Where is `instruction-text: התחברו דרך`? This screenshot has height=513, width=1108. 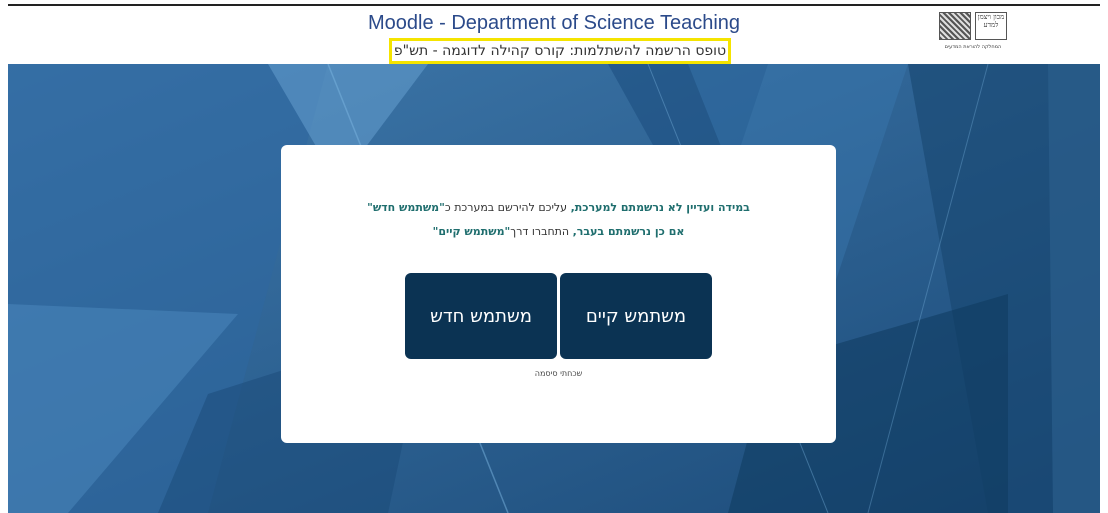 instruction-text: התחברו דרך is located at coordinates (541, 231).